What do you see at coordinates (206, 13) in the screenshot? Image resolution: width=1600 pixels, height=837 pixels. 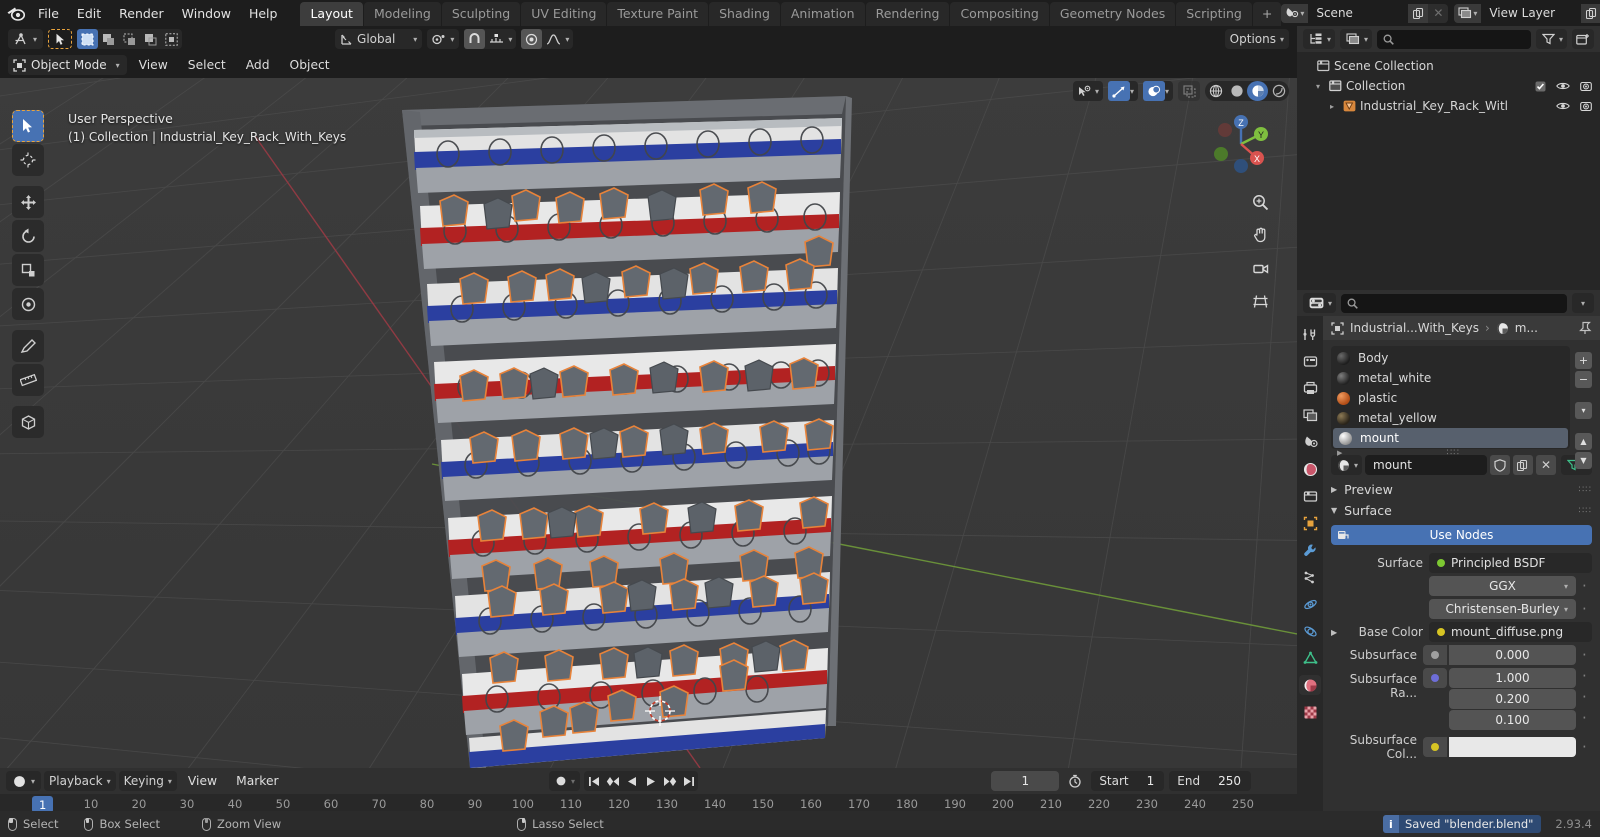 I see `menu-window: Window` at bounding box center [206, 13].